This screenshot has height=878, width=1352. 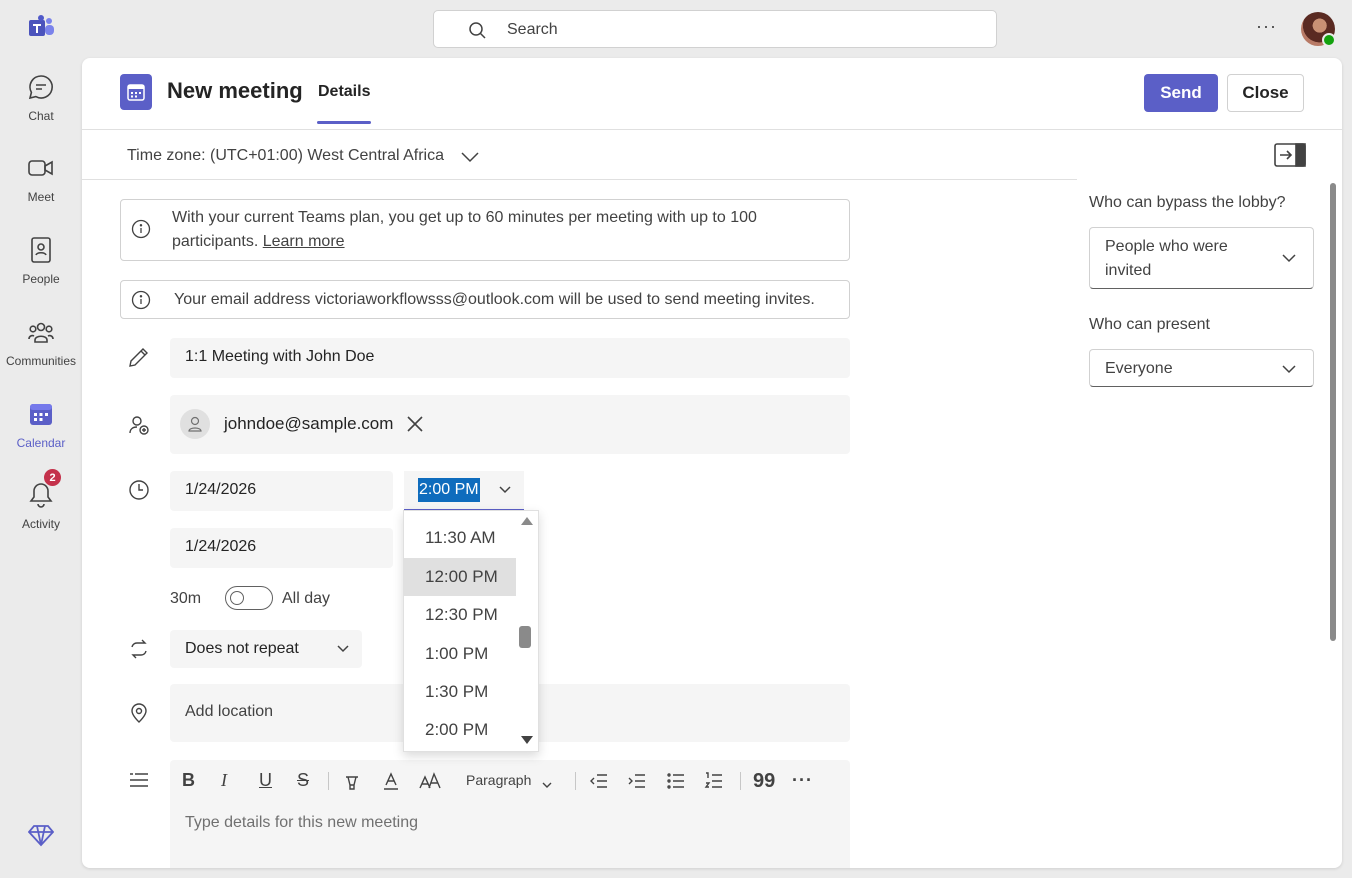 I want to click on close-button: Close, so click(x=1265, y=93).